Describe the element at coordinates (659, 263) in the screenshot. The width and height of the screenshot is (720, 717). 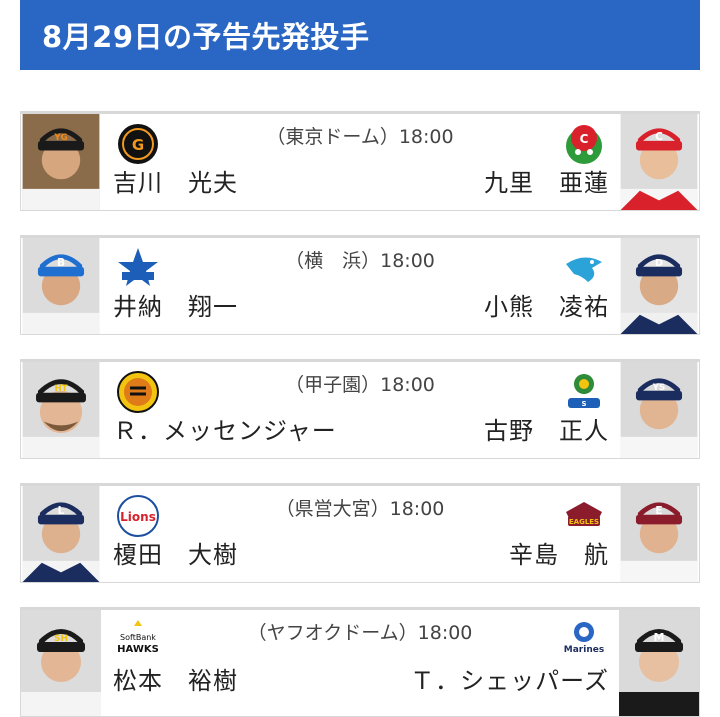
I see `svg-text: D` at that location.